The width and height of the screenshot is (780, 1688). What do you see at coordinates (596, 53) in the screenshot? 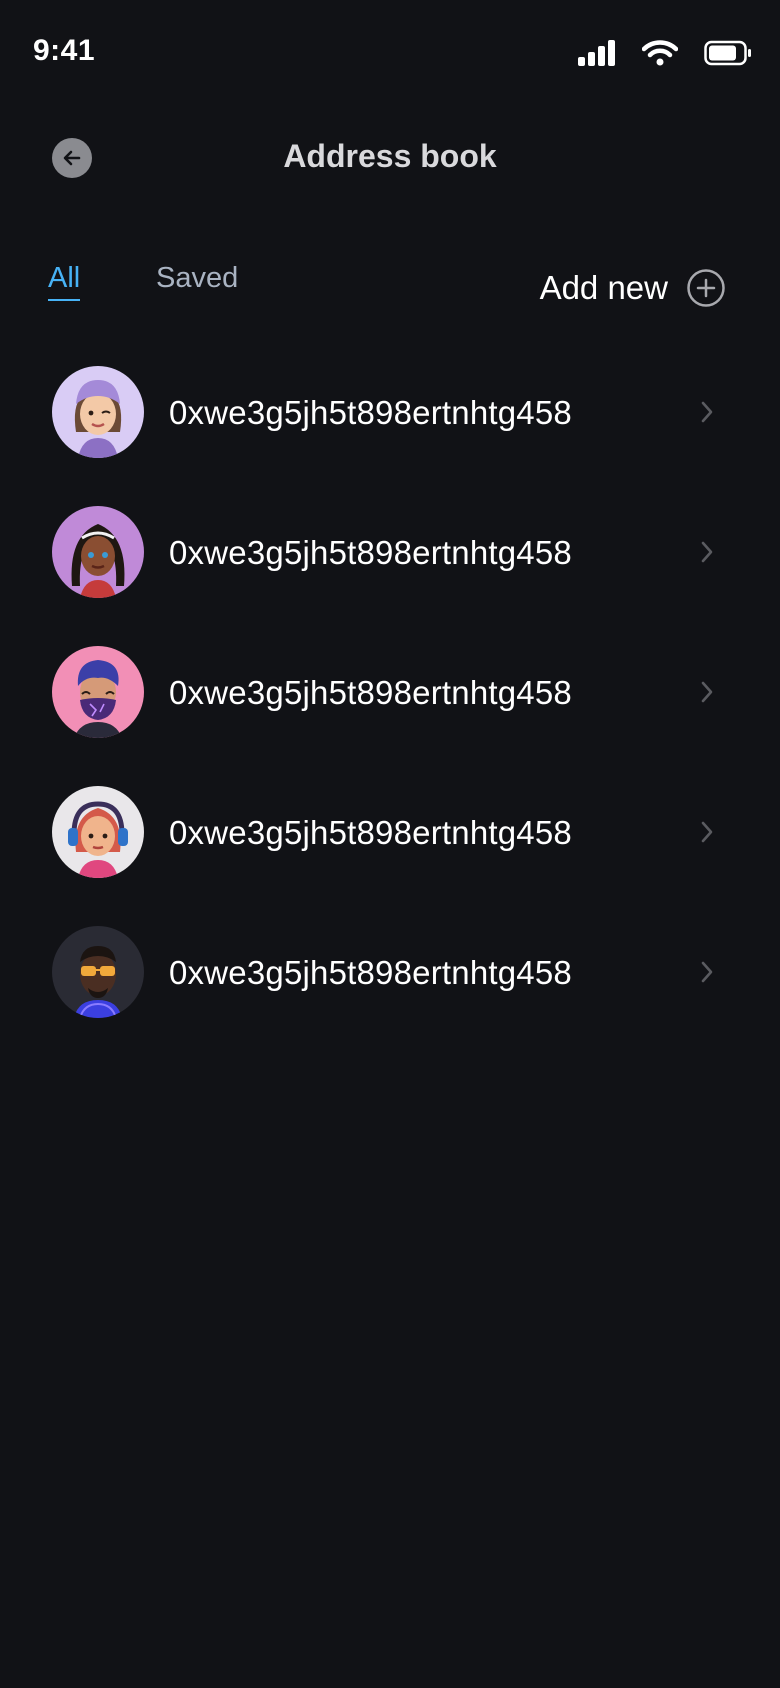
I see `cellular-signal-icon` at bounding box center [596, 53].